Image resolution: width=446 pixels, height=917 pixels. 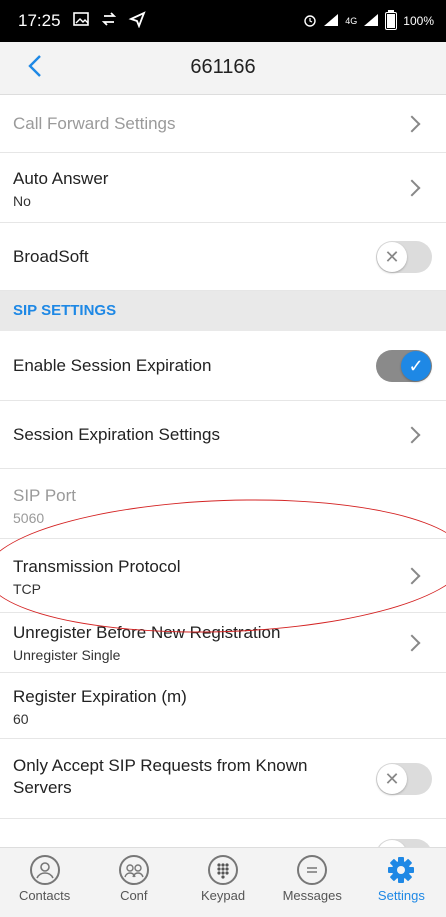 I want to click on broadsoft-toggle: ✕, so click(x=404, y=256).